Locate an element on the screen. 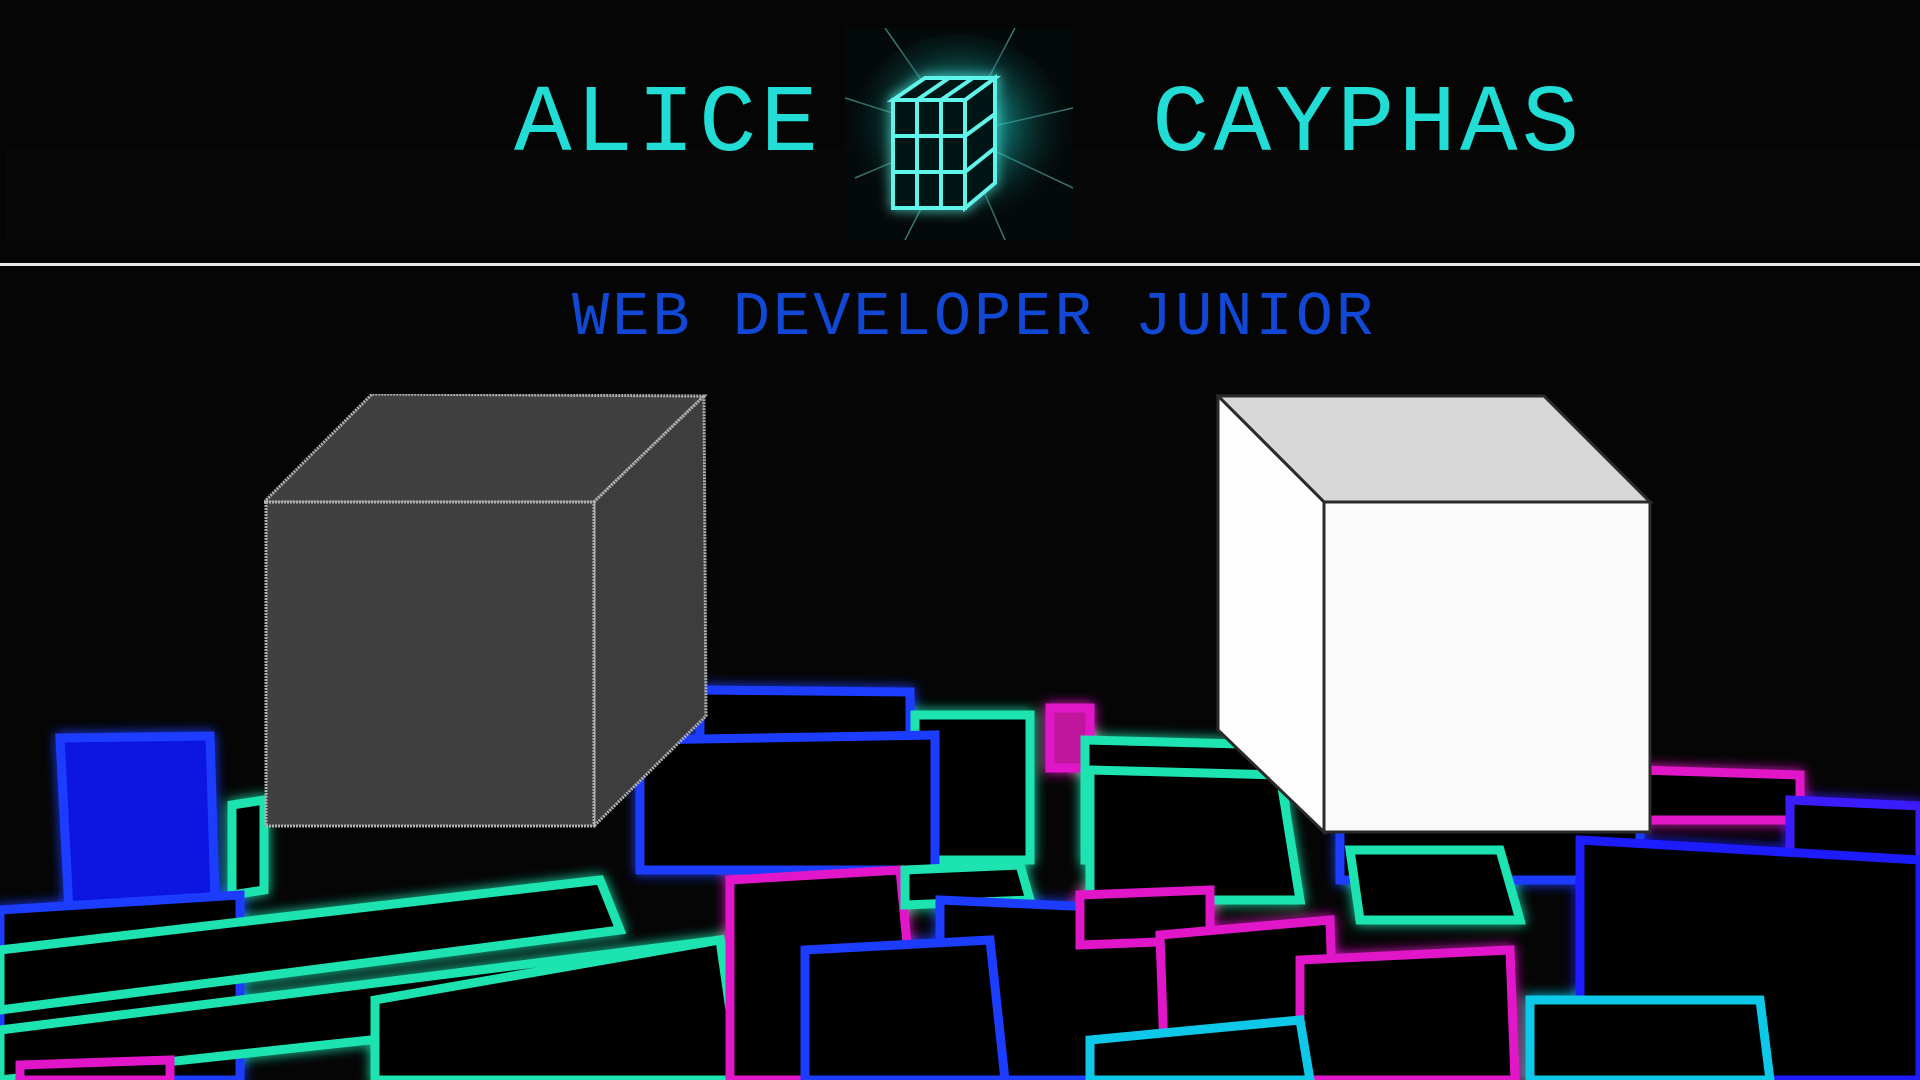 This screenshot has height=1080, width=1920. dark-cube-button is located at coordinates (486, 612).